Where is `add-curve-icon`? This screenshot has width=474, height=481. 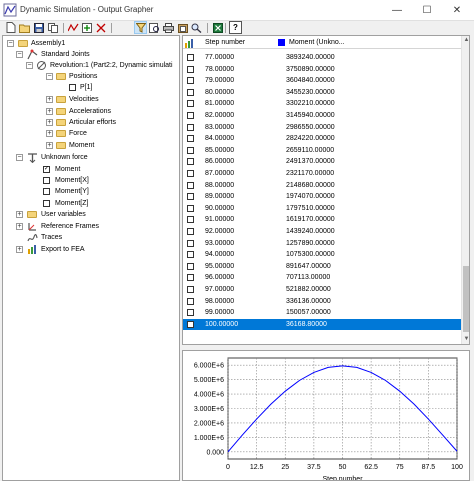
add-curve-icon is located at coordinates (87, 27).